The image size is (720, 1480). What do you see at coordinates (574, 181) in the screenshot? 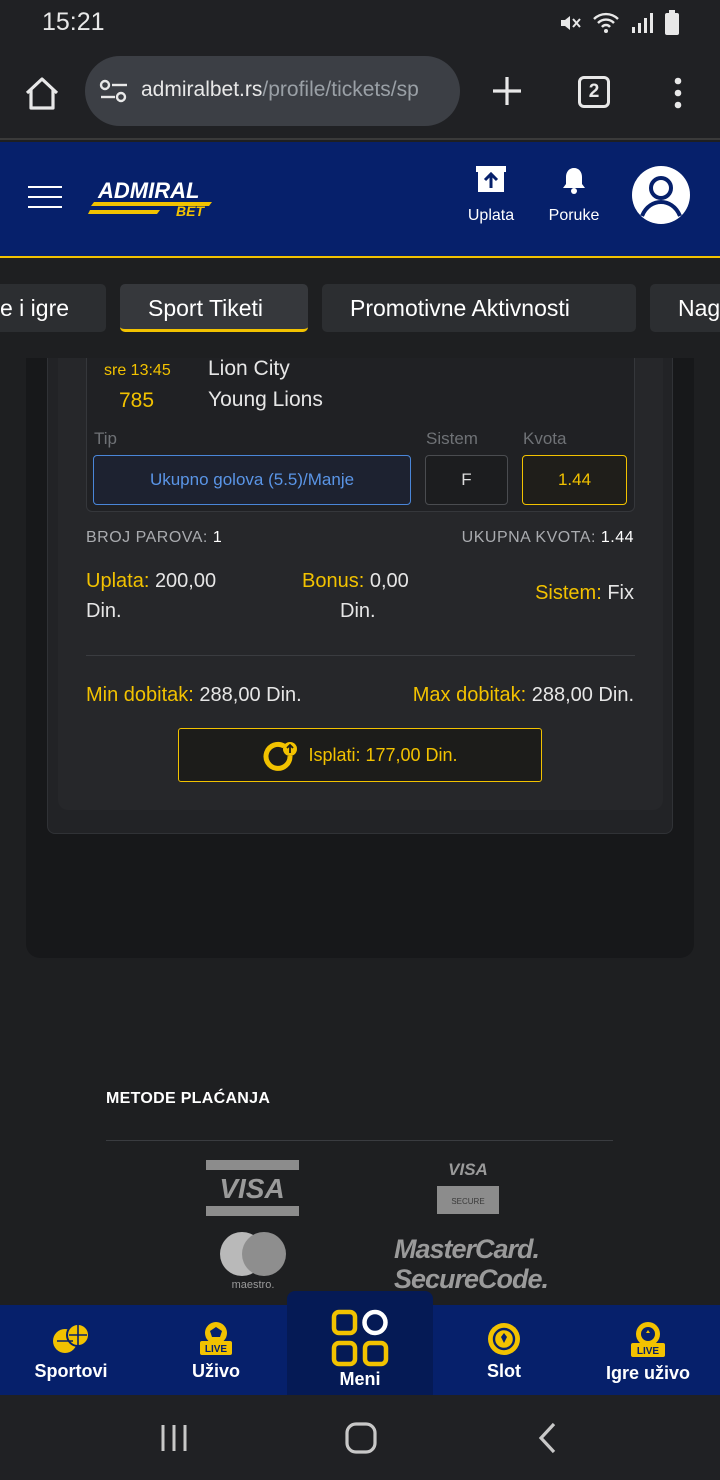
I see `bell-icon` at bounding box center [574, 181].